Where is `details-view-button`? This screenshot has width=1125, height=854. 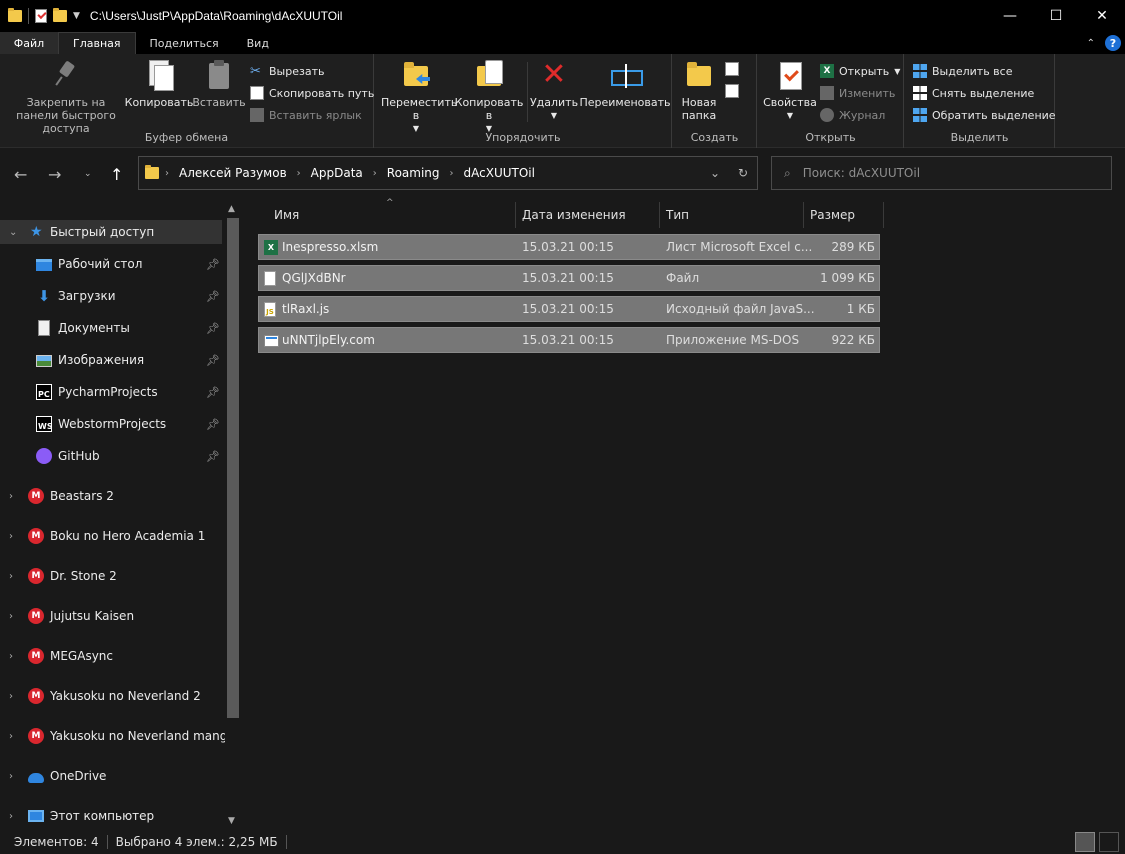
details-view-button is located at coordinates (1085, 842).